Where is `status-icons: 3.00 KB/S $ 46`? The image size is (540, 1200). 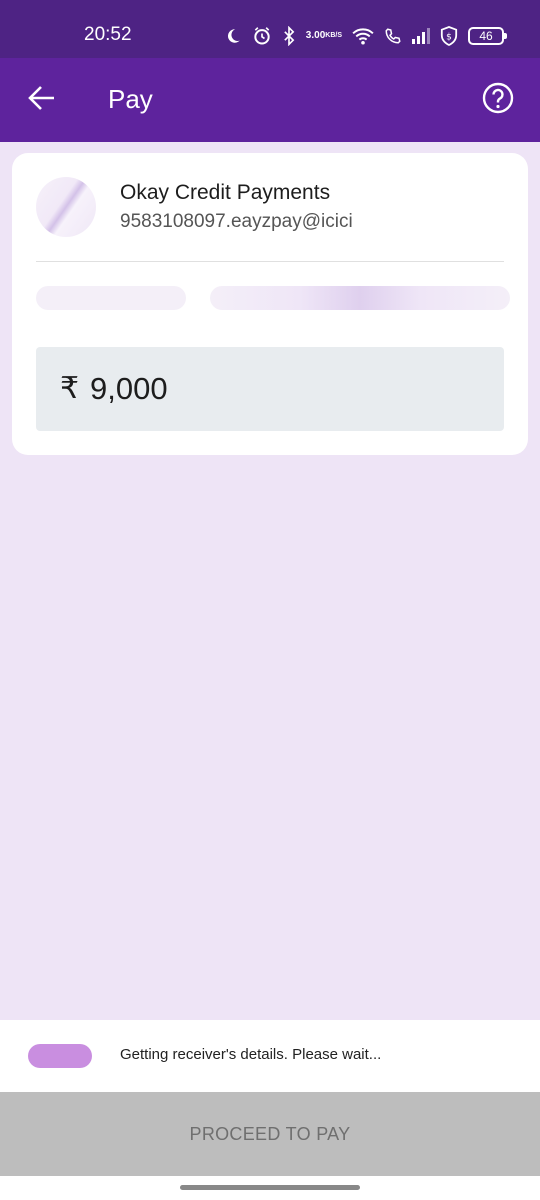
status-icons: 3.00 KB/S $ 46 is located at coordinates (365, 36).